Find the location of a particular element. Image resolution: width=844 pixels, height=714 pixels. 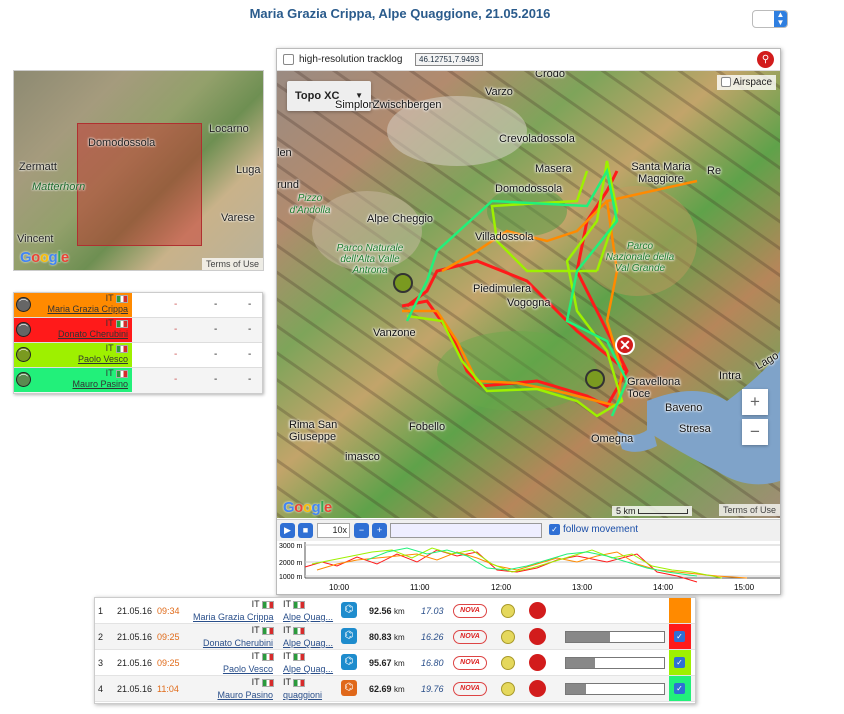

speed: 17.03 is located at coordinates (432, 611).